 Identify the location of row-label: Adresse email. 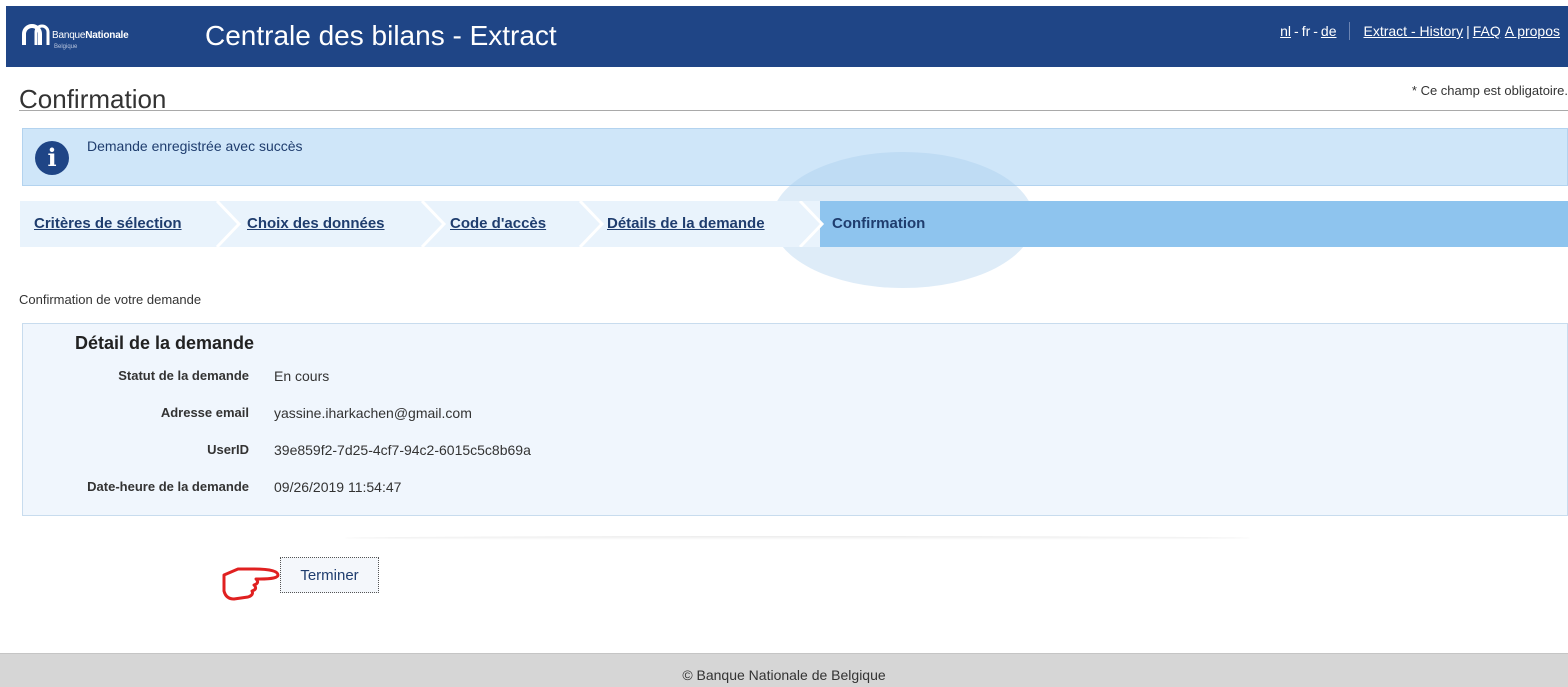
(204, 412).